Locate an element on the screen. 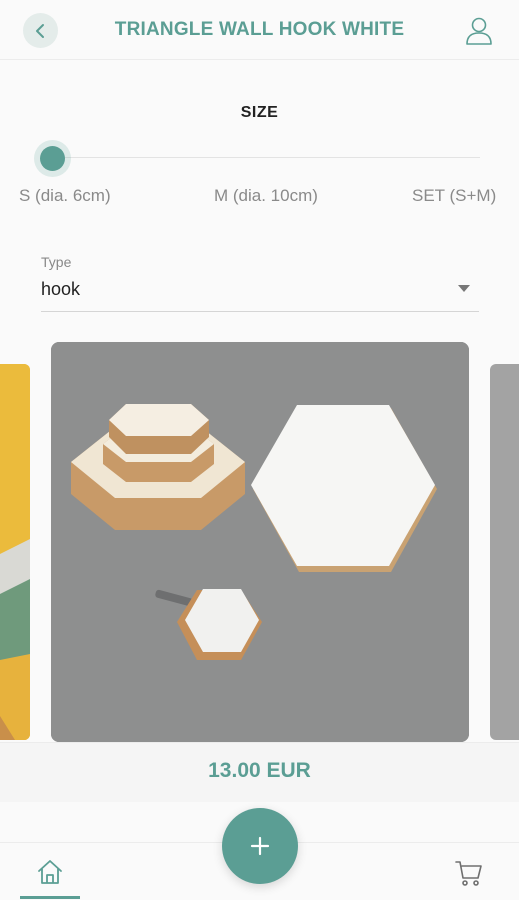 This screenshot has height=900, width=519. active-tab-indicator is located at coordinates (50, 897).